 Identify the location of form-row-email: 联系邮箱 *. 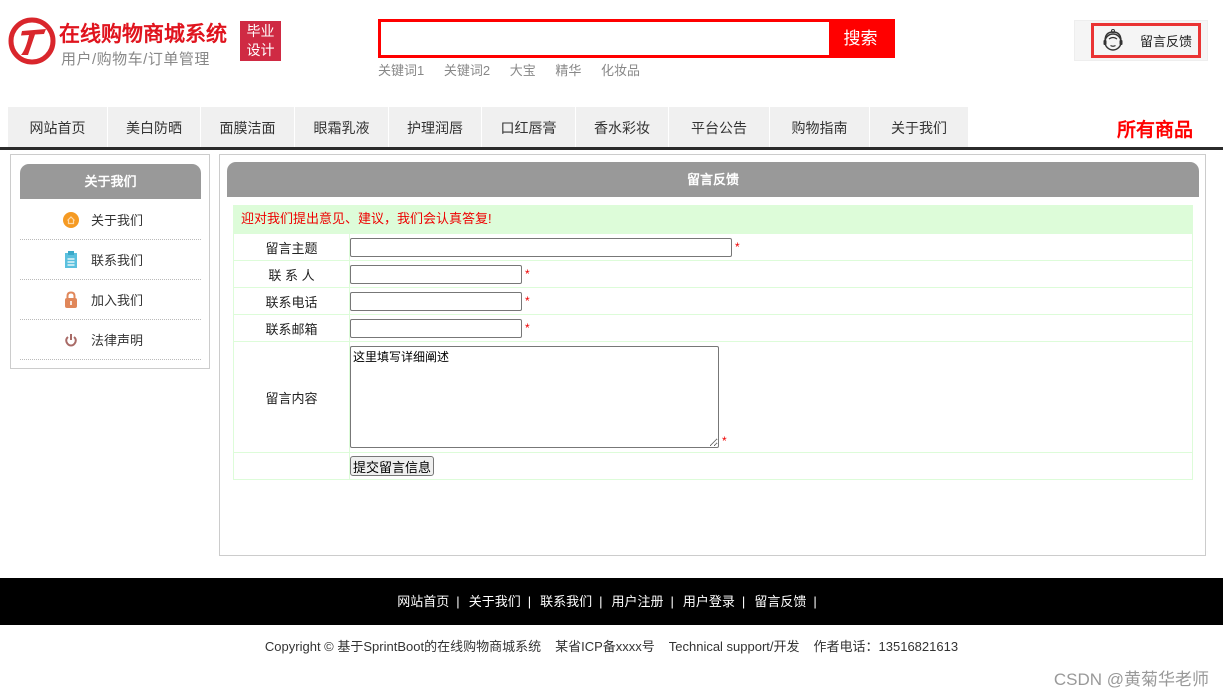
(713, 328).